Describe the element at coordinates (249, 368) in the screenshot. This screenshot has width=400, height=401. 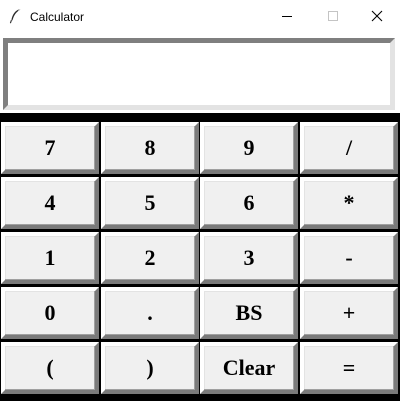
I see `key-clear: Clear` at that location.